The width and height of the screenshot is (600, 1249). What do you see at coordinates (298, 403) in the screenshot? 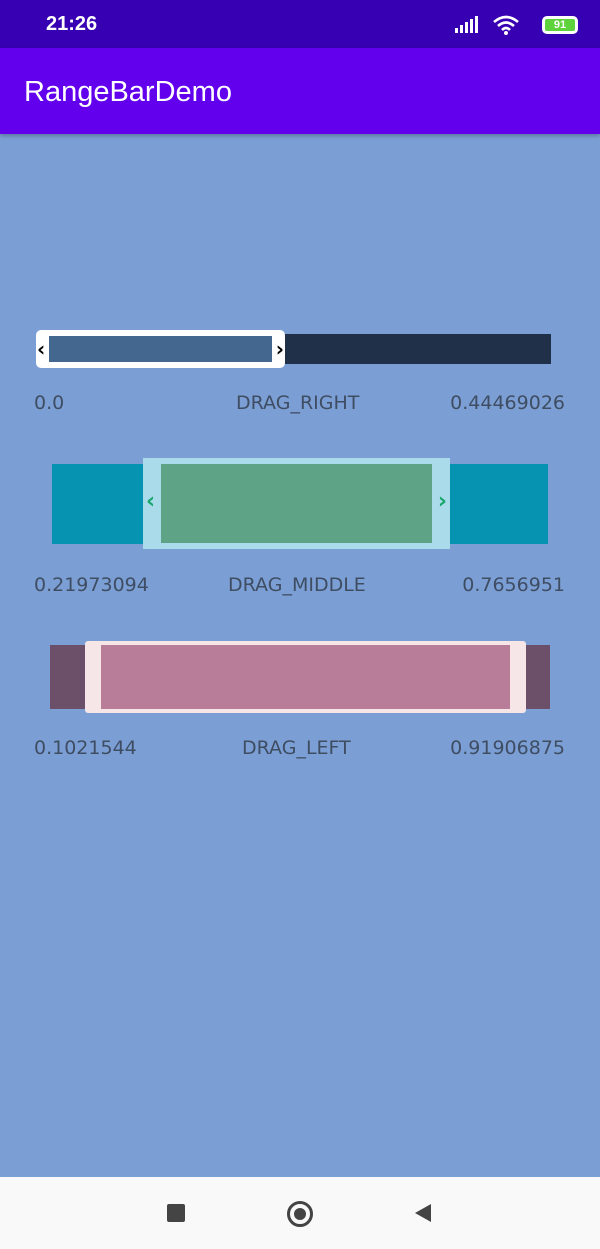
I see `range-bar-1-mode-label: DRAG_RIGHT` at bounding box center [298, 403].